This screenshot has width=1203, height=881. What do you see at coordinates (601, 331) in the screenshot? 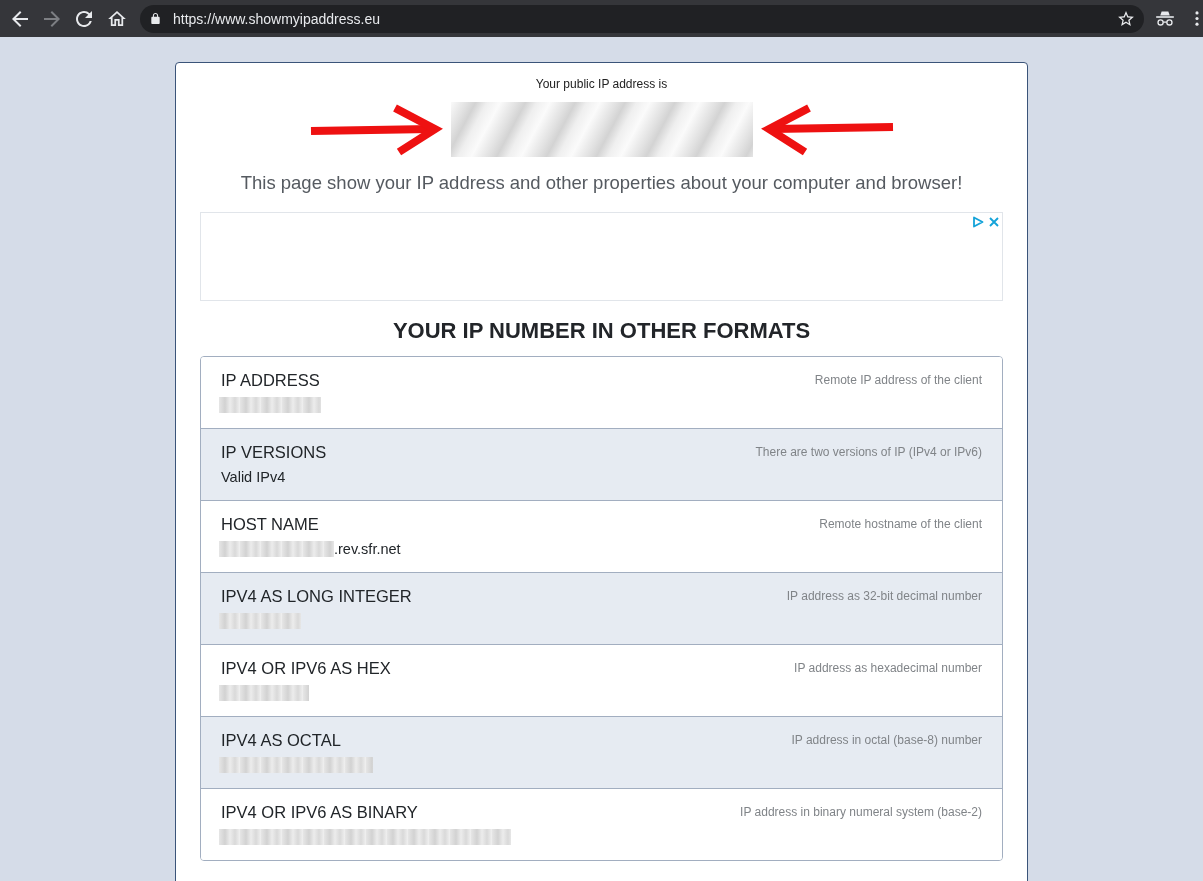
I see `section-heading: YOUR IP NUMBER IN OTHER FORMATS` at bounding box center [601, 331].